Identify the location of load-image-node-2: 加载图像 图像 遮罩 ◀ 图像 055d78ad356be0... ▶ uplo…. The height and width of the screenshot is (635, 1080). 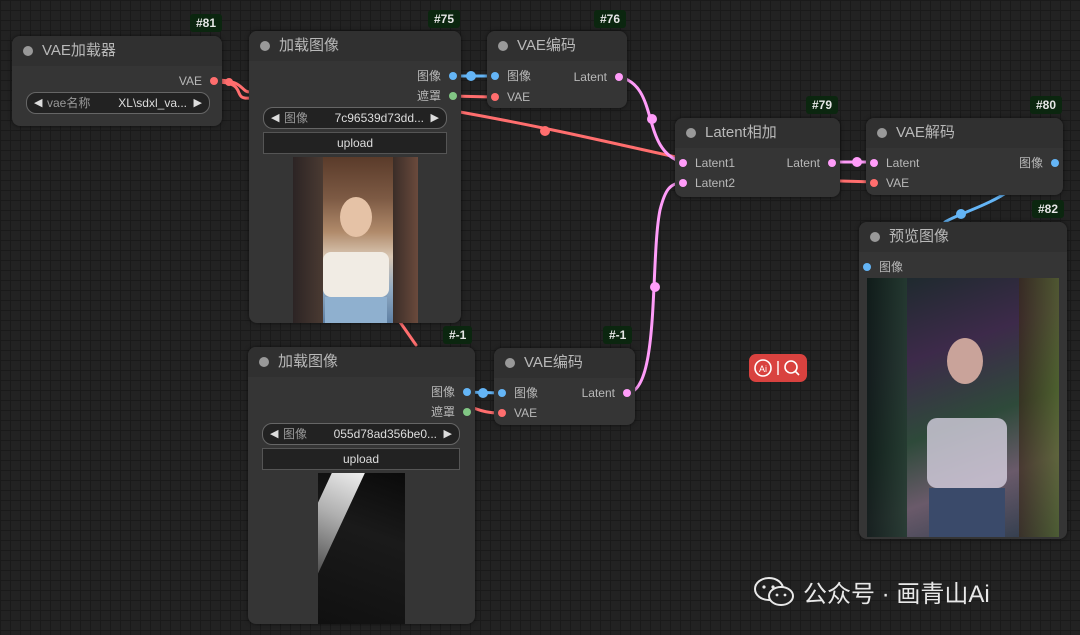
(361, 485).